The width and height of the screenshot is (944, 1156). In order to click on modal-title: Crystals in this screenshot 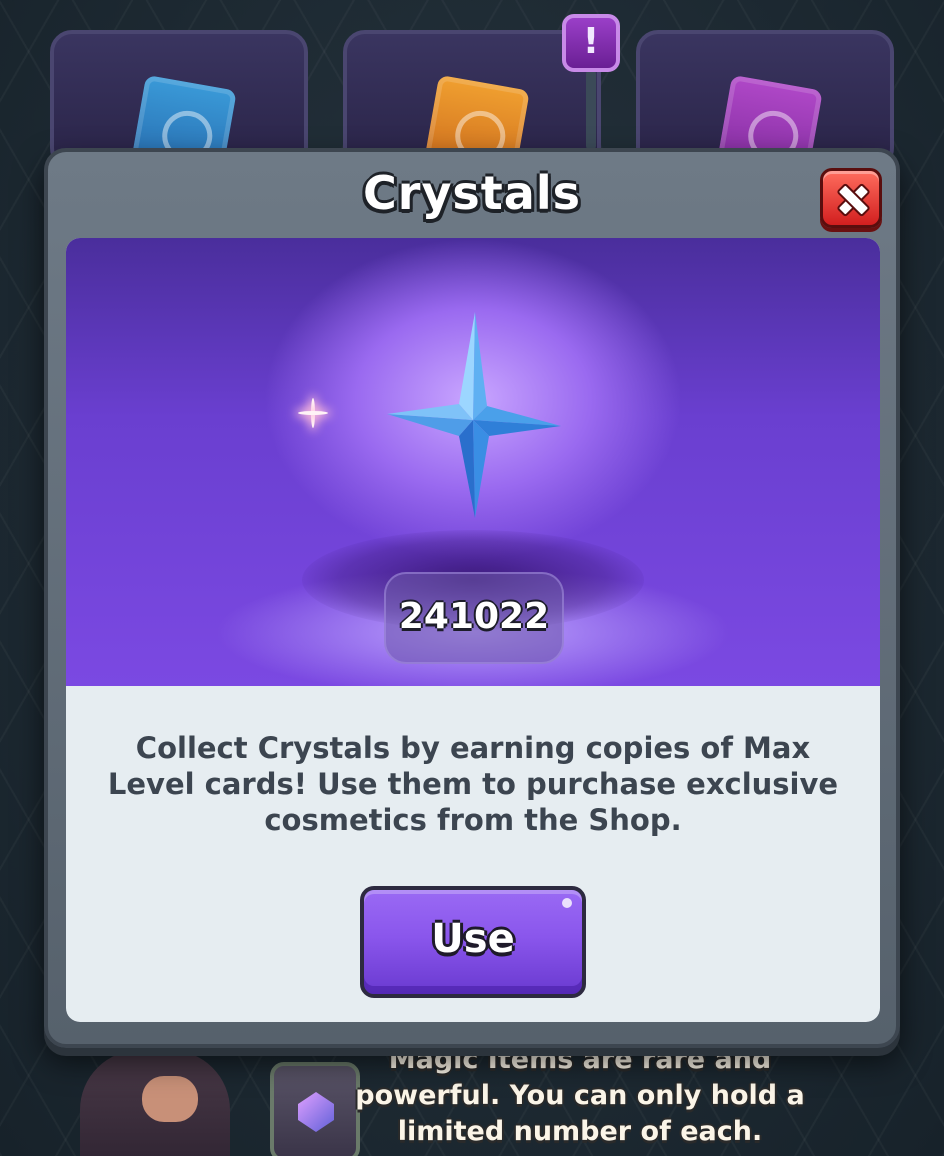, I will do `click(472, 193)`.